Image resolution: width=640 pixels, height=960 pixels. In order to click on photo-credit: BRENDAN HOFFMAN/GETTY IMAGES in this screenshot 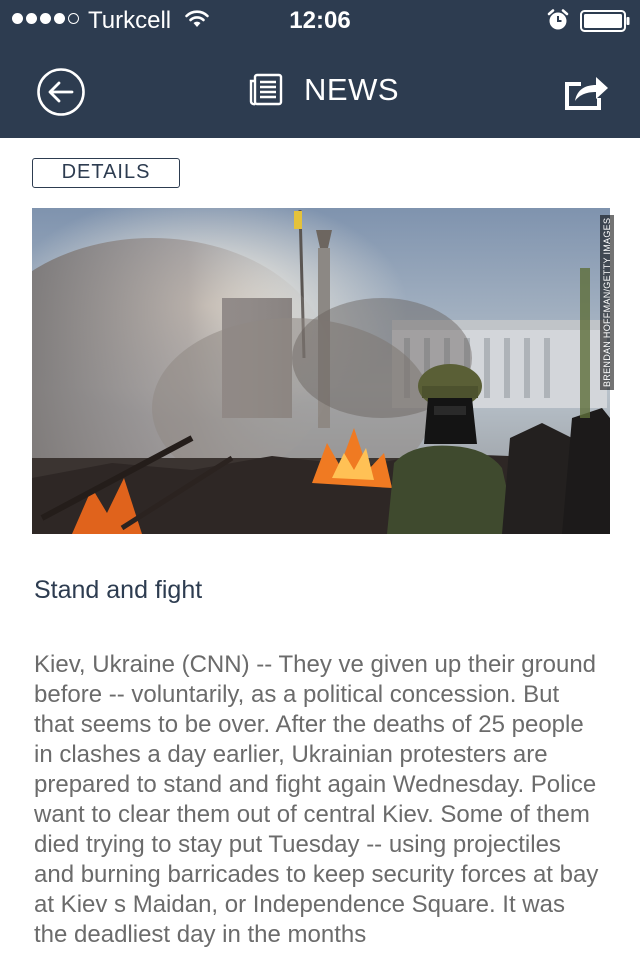, I will do `click(607, 302)`.